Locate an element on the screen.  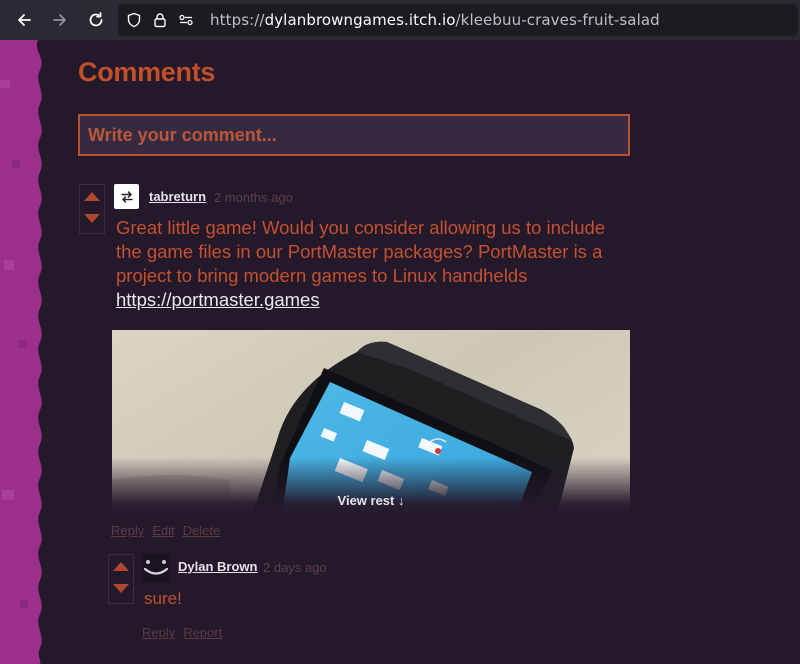
comments-heading: Comments is located at coordinates (147, 72).